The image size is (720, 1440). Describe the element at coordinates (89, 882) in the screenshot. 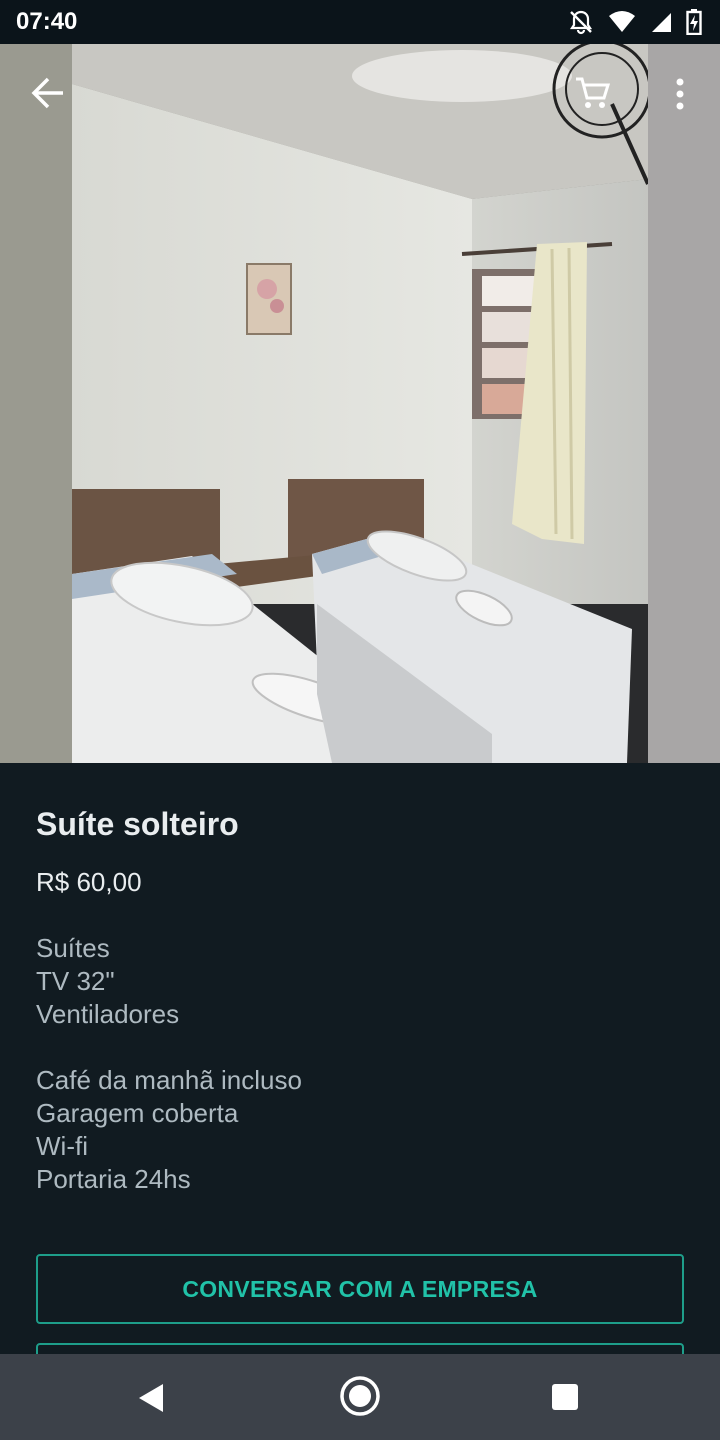

I see `product-price: R$ 60,00` at that location.